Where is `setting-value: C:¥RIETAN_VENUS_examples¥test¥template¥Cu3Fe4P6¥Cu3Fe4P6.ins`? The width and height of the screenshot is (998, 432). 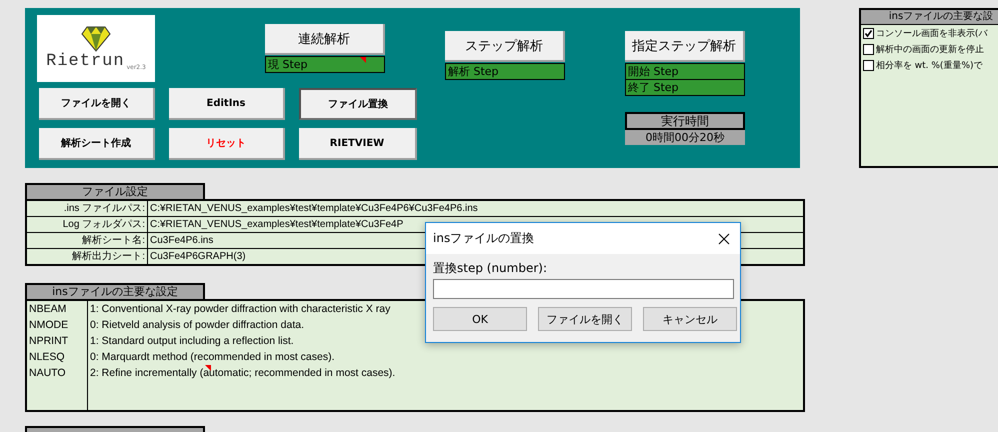
setting-value: C:¥RIETAN_VENUS_examples¥test¥template¥Cu3Fe4P6¥Cu3Fe4P6.ins is located at coordinates (313, 209).